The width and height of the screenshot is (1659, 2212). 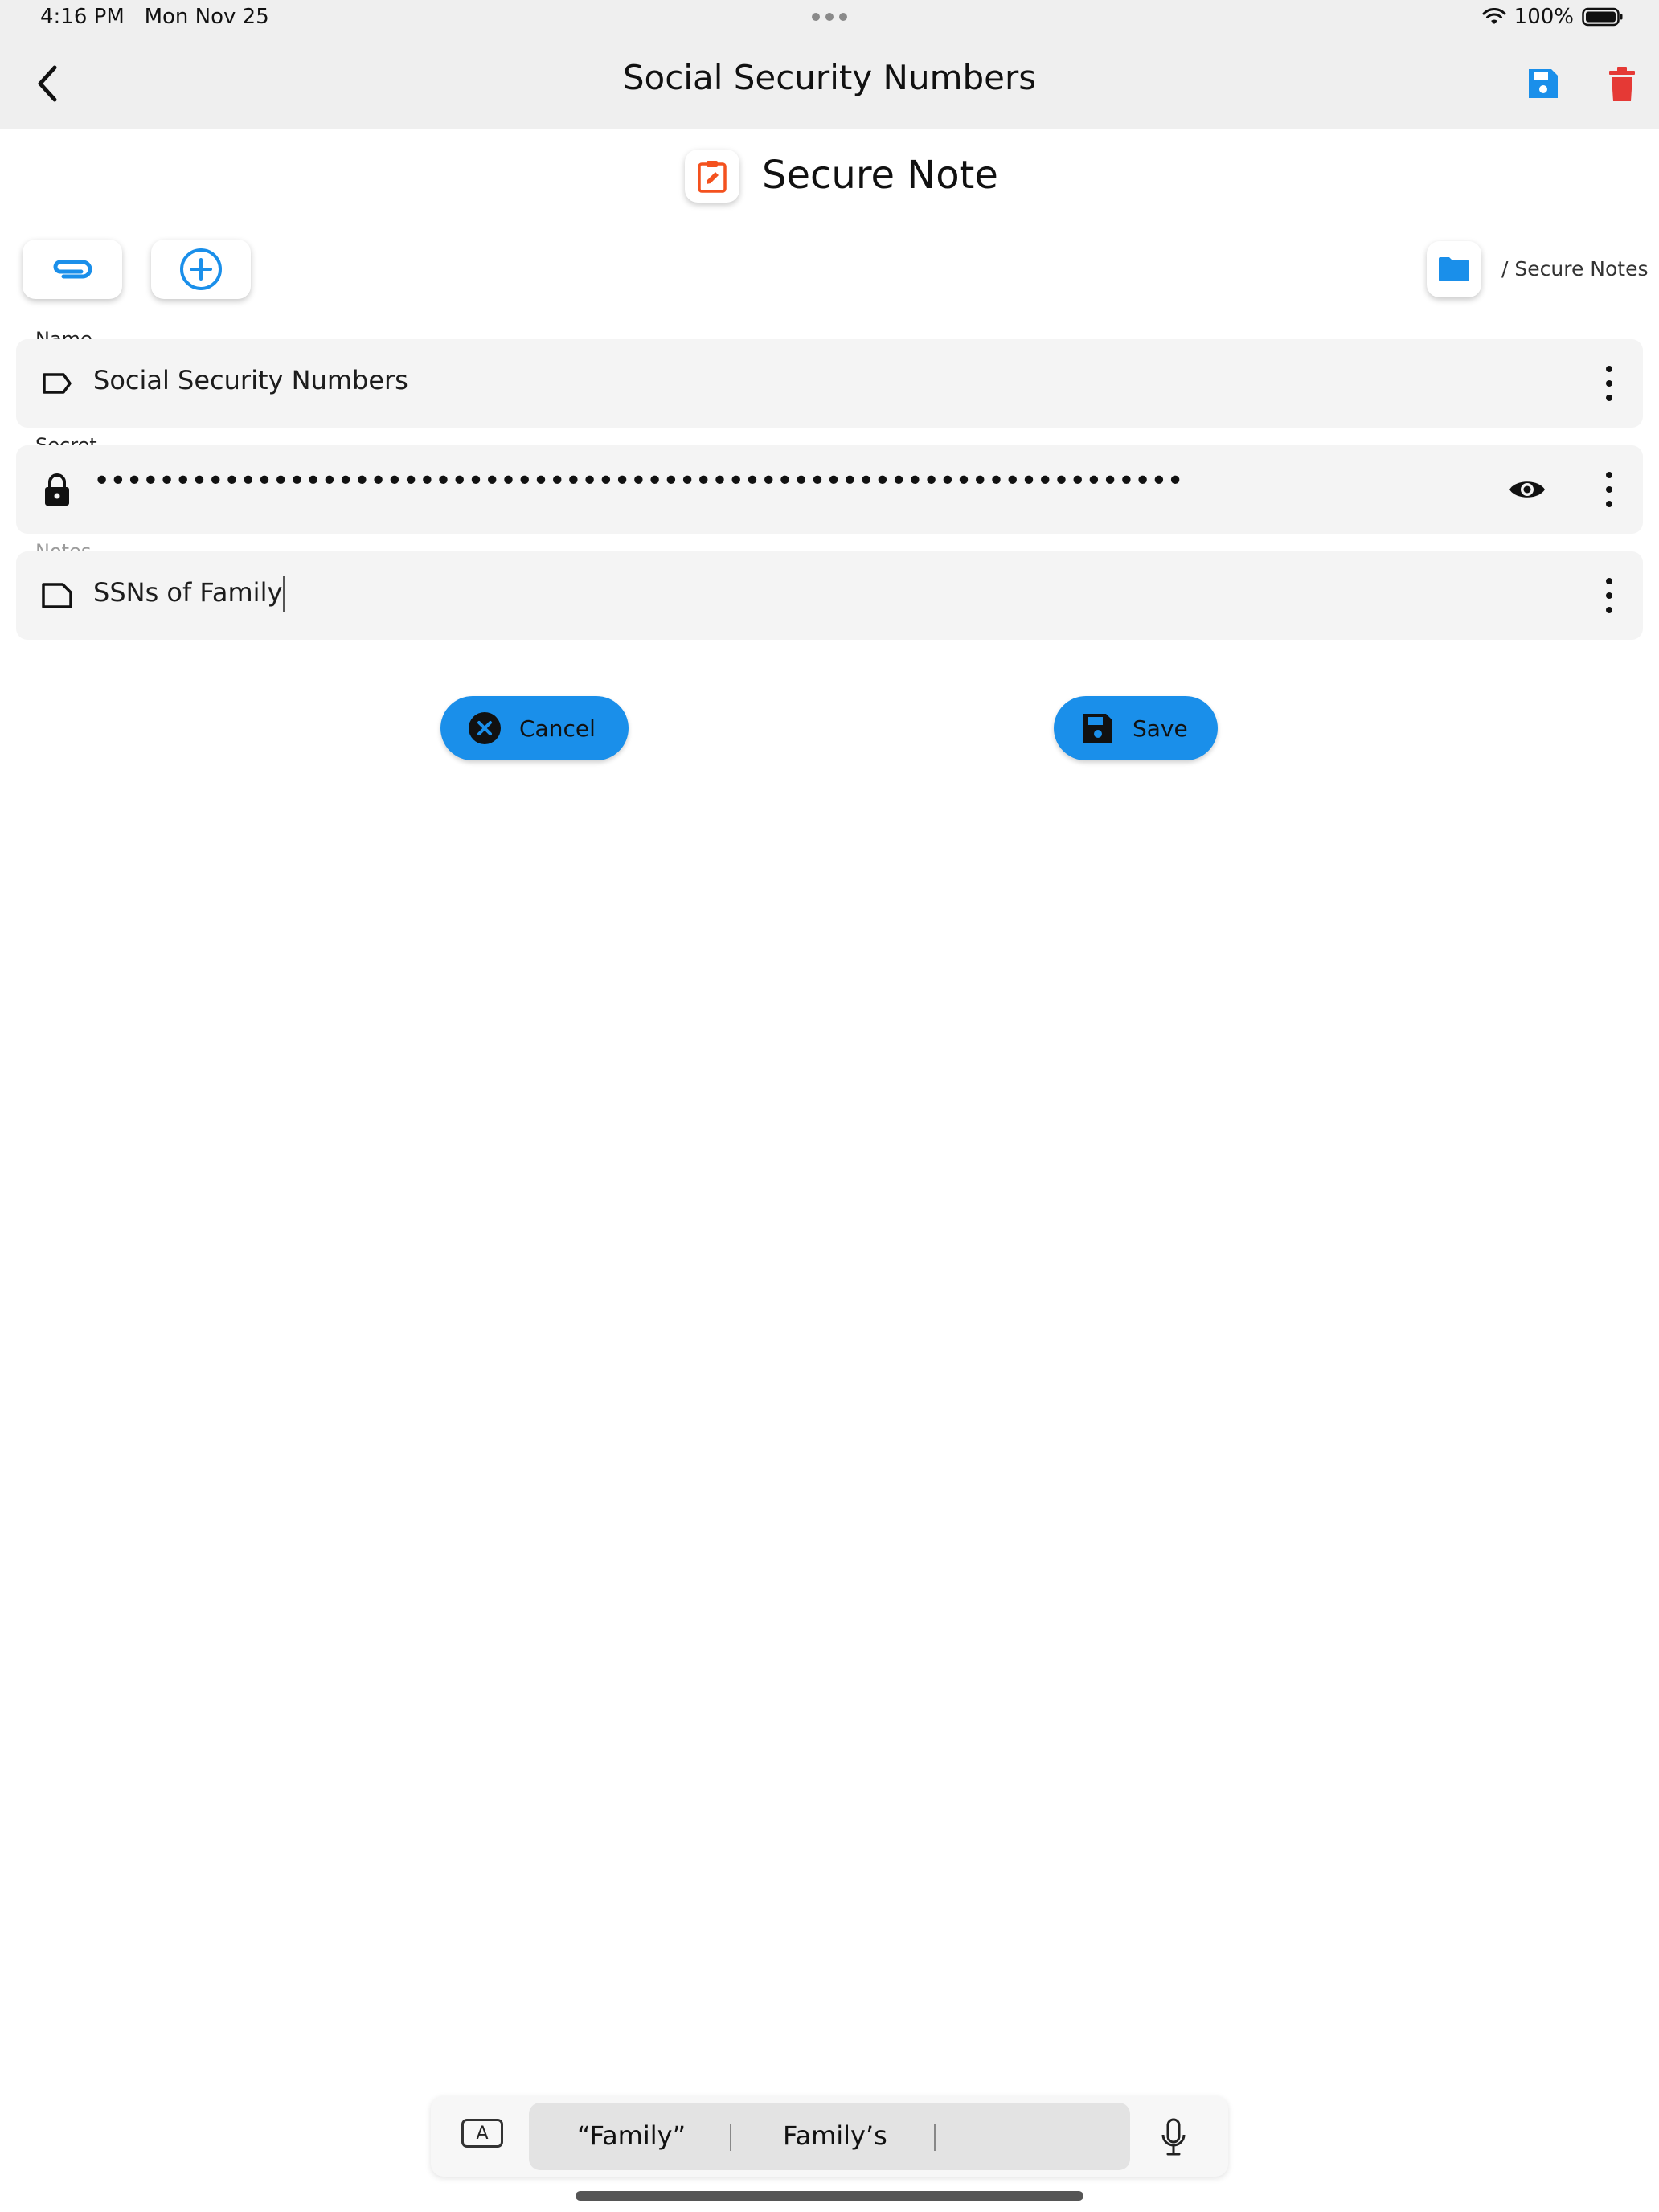 I want to click on cancel-button: Cancel, so click(x=534, y=728).